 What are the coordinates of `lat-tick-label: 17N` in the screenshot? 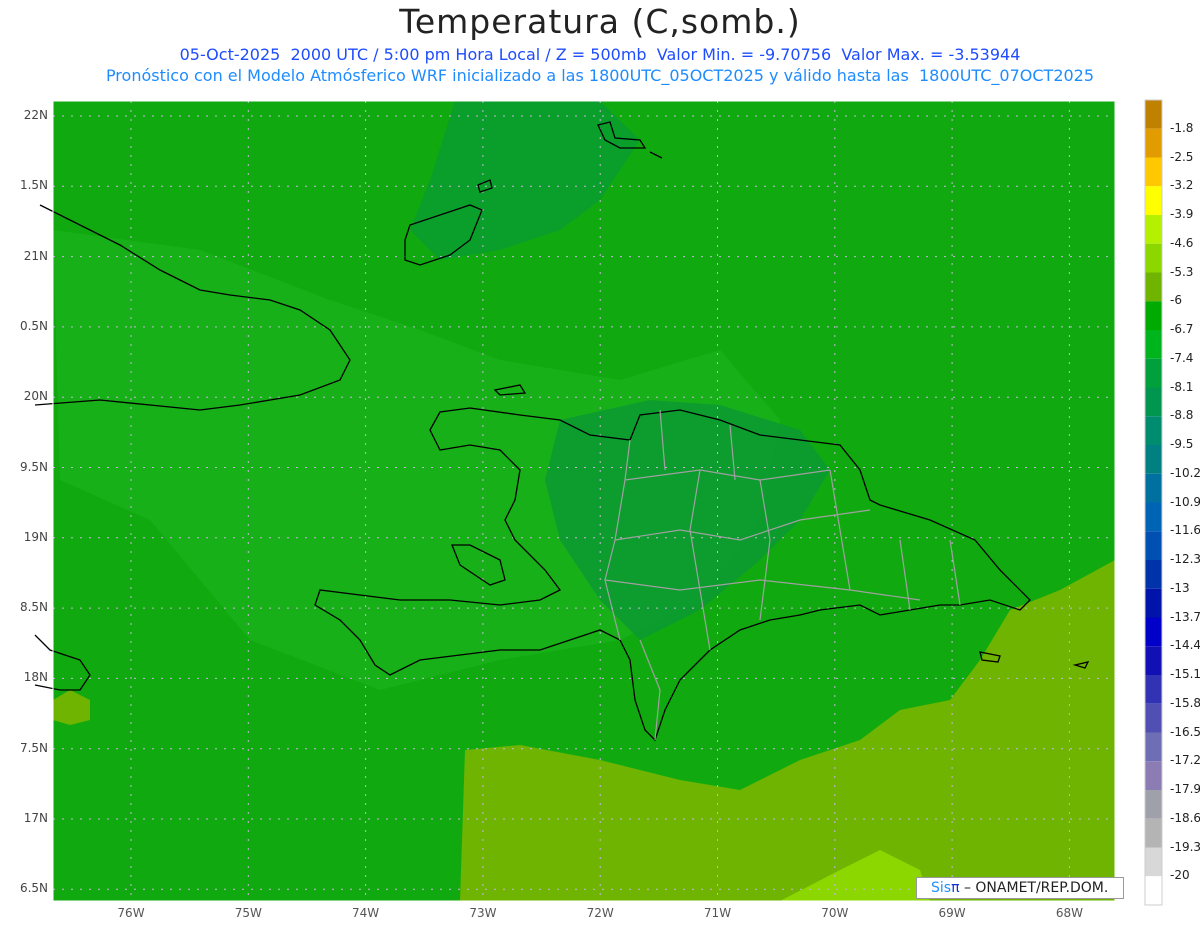 It's located at (35, 818).